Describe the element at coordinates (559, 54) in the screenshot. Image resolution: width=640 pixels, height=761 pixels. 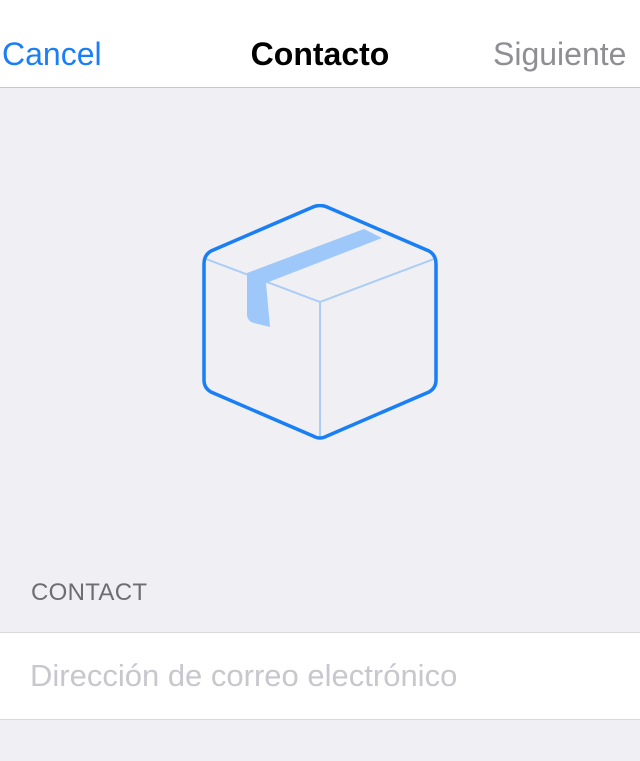
I see `next-button: Siguiente` at that location.